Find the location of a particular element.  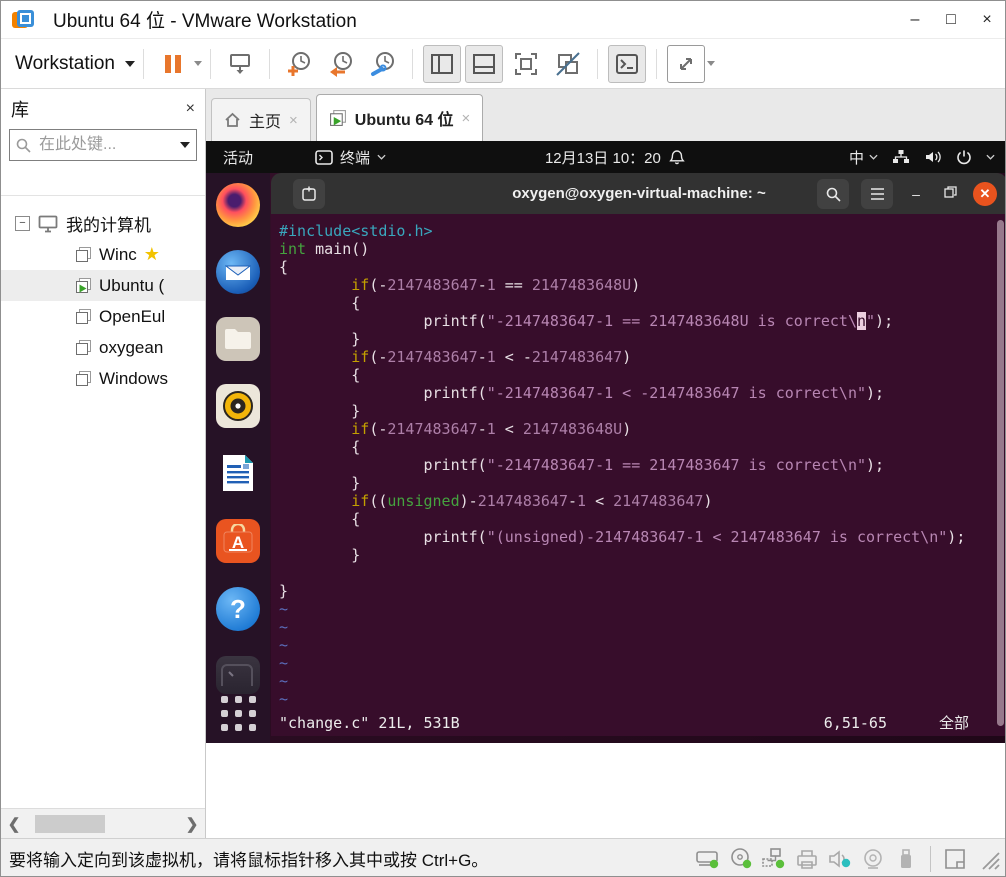

vm-name: Windows is located at coordinates (133, 378).